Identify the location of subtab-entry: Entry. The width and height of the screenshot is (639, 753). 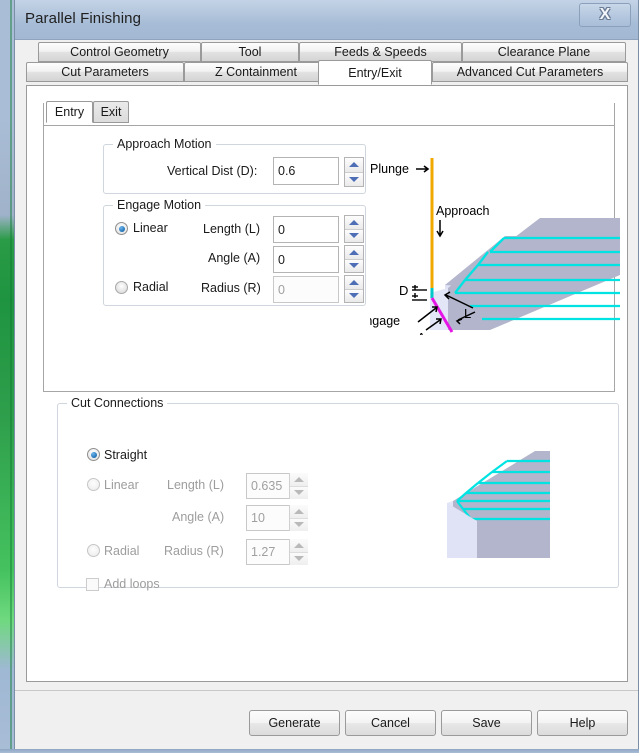
(69, 112).